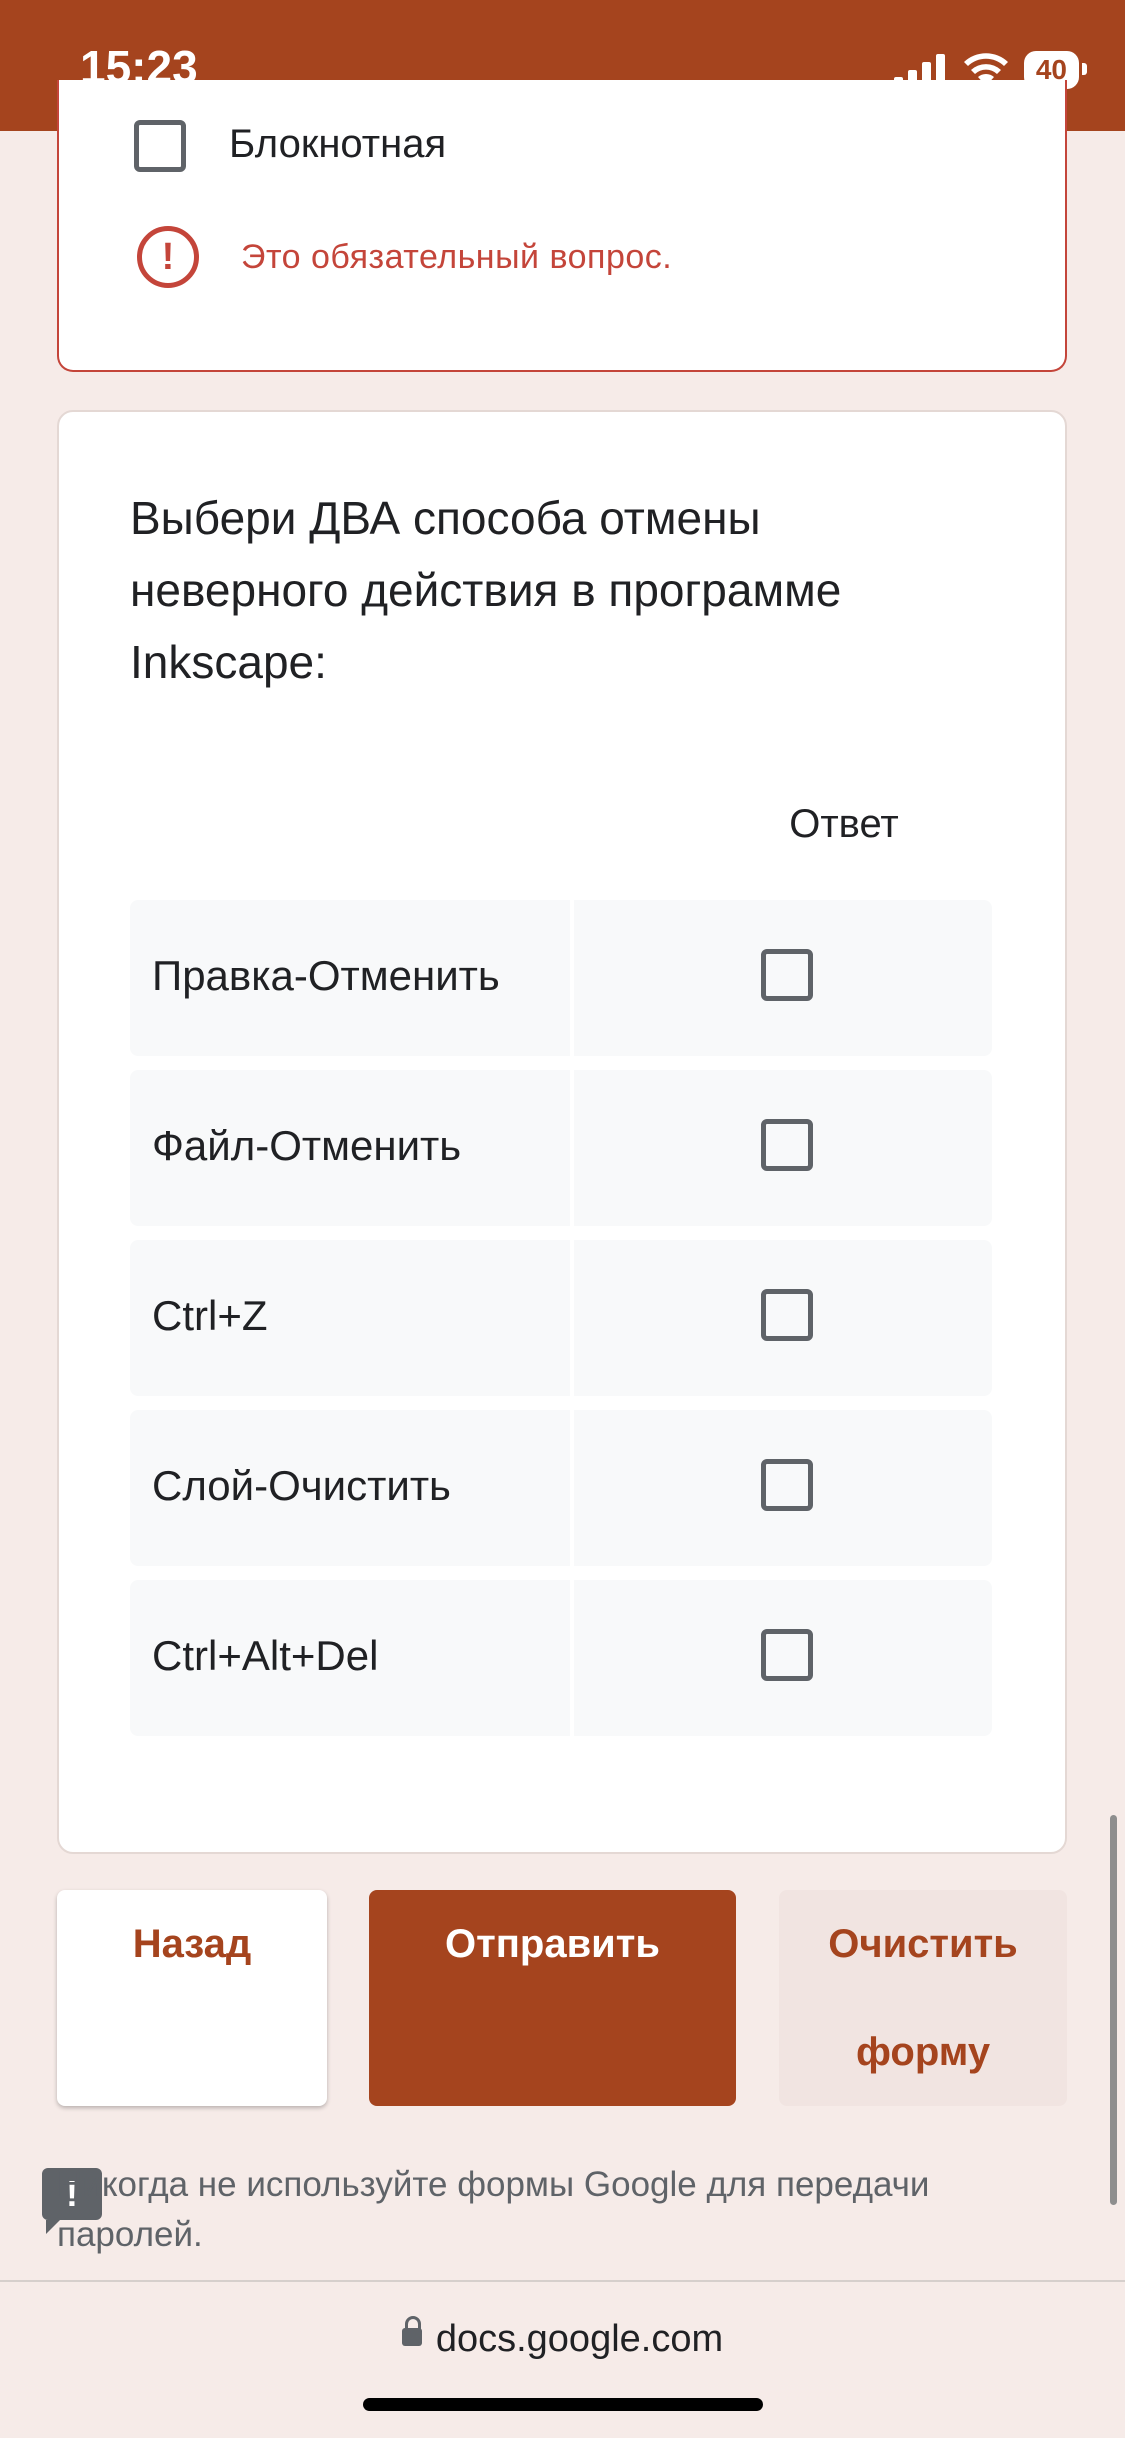 This screenshot has height=2438, width=1125. Describe the element at coordinates (192, 1944) in the screenshot. I see `back-button-label: Назад` at that location.